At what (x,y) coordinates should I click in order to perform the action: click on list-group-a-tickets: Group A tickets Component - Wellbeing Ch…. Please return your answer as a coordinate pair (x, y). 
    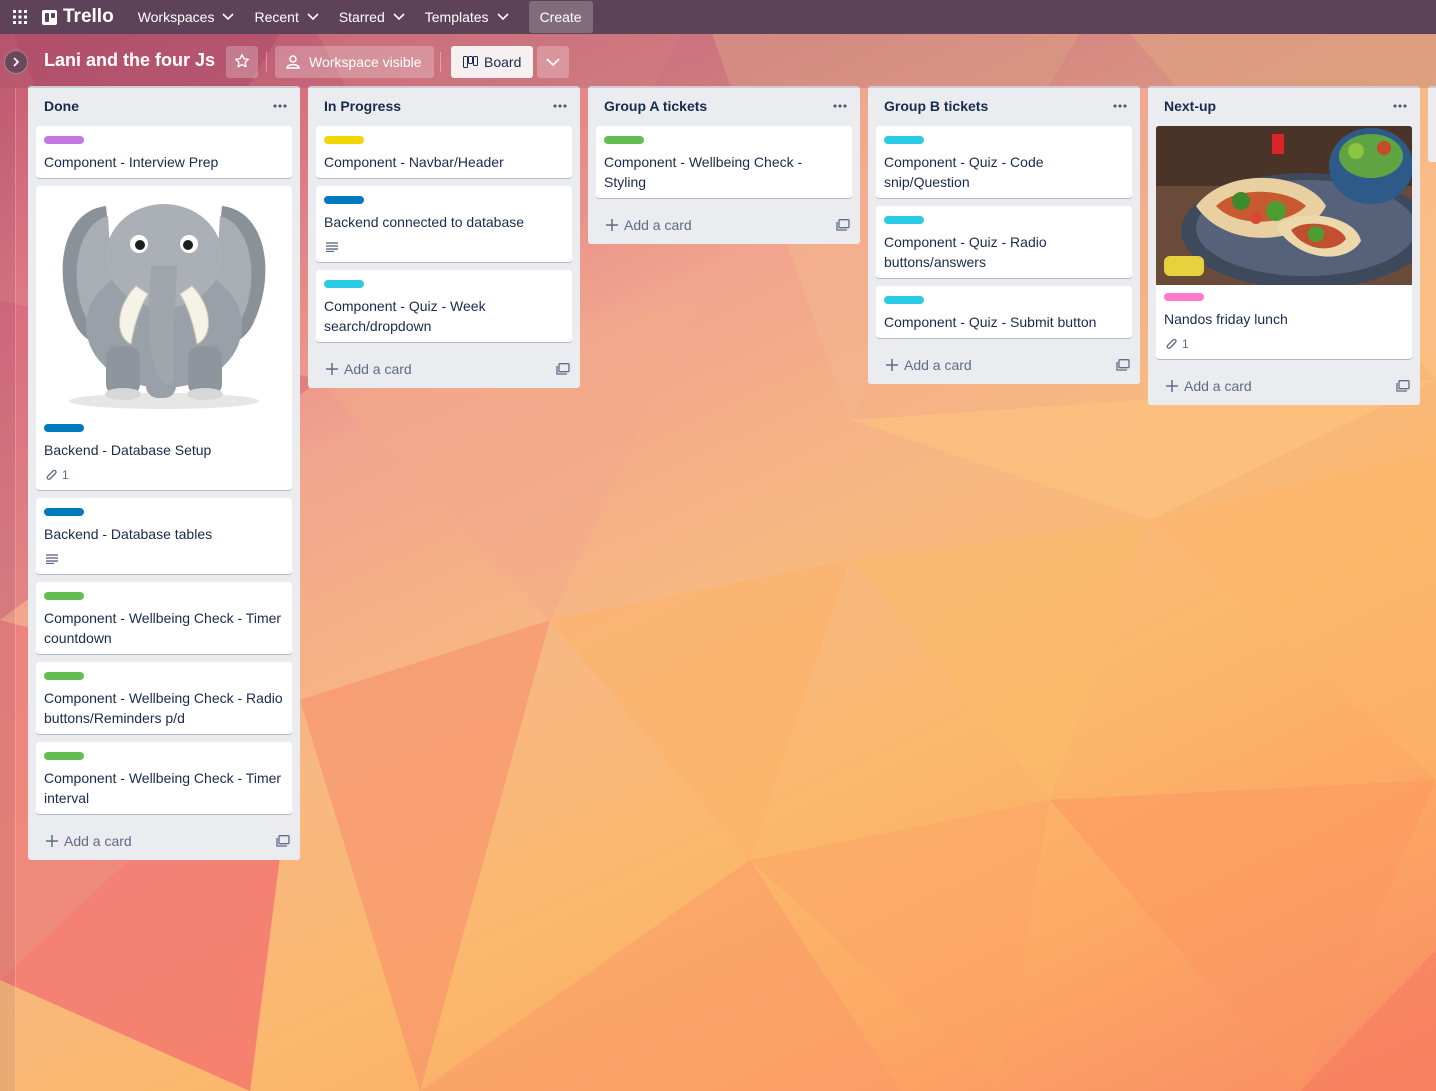
    Looking at the image, I should click on (724, 165).